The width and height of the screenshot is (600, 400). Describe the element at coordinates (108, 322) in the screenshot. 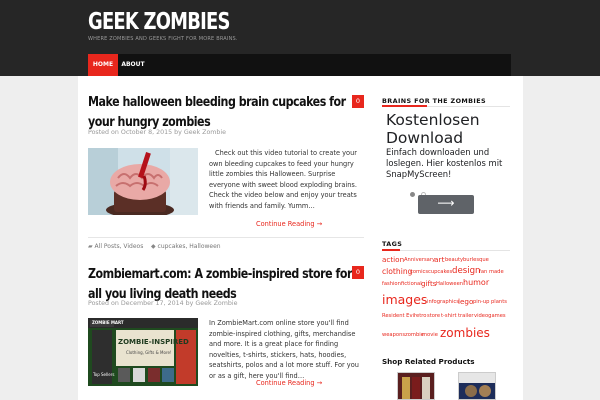

I see `thumb-brand: ZOMBIE MART` at that location.